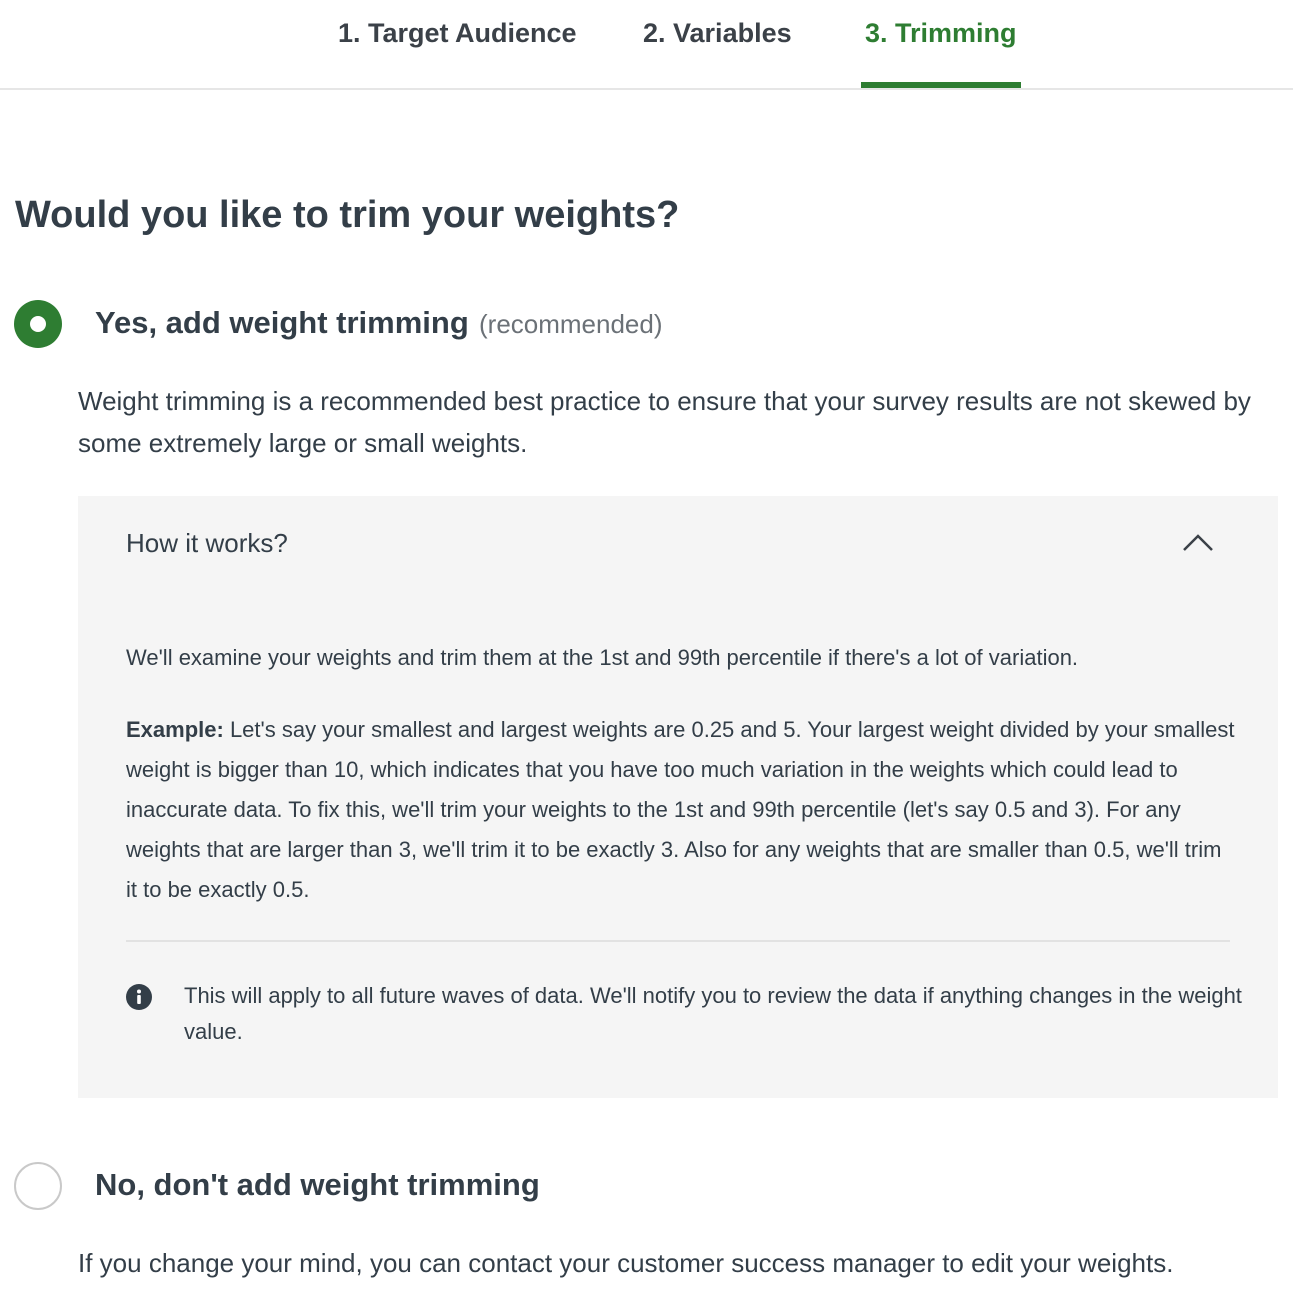  What do you see at coordinates (457, 53) in the screenshot?
I see `tab-target-audience: 1. Target Audience` at bounding box center [457, 53].